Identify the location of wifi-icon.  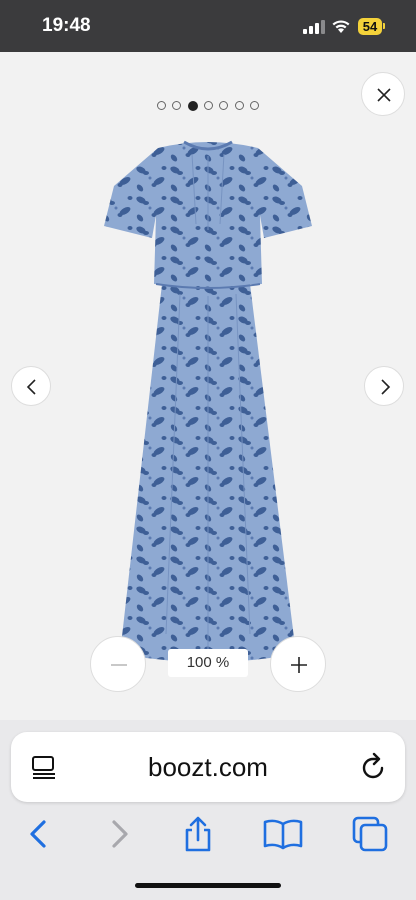
(341, 26).